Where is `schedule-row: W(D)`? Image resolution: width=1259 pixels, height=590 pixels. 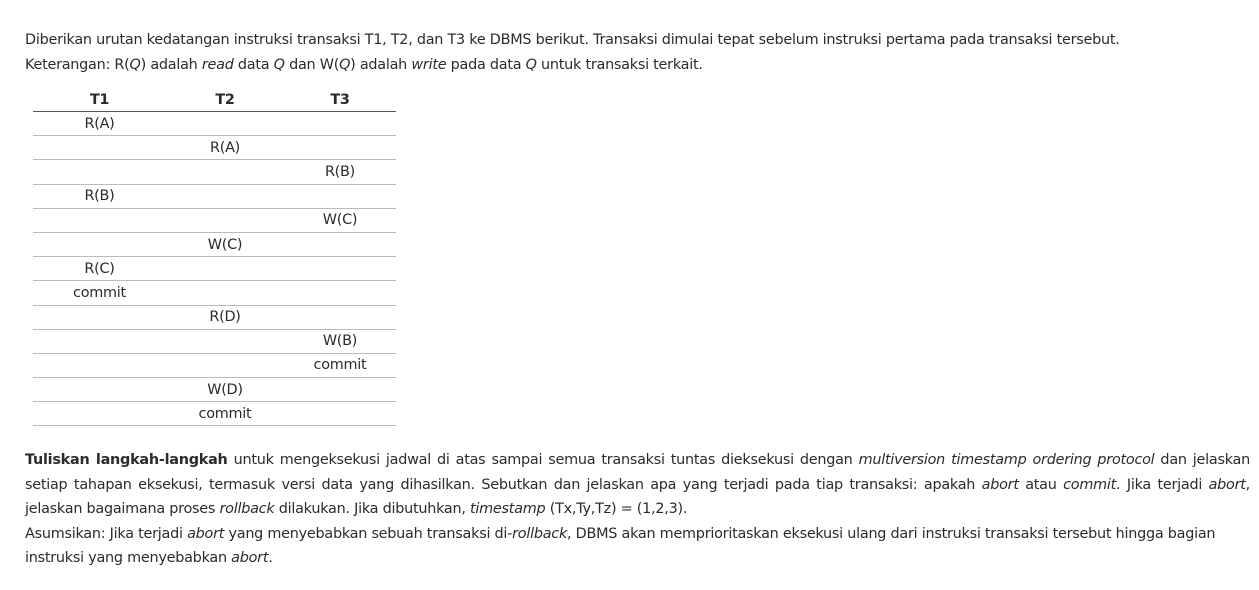 schedule-row: W(D) is located at coordinates (214, 390).